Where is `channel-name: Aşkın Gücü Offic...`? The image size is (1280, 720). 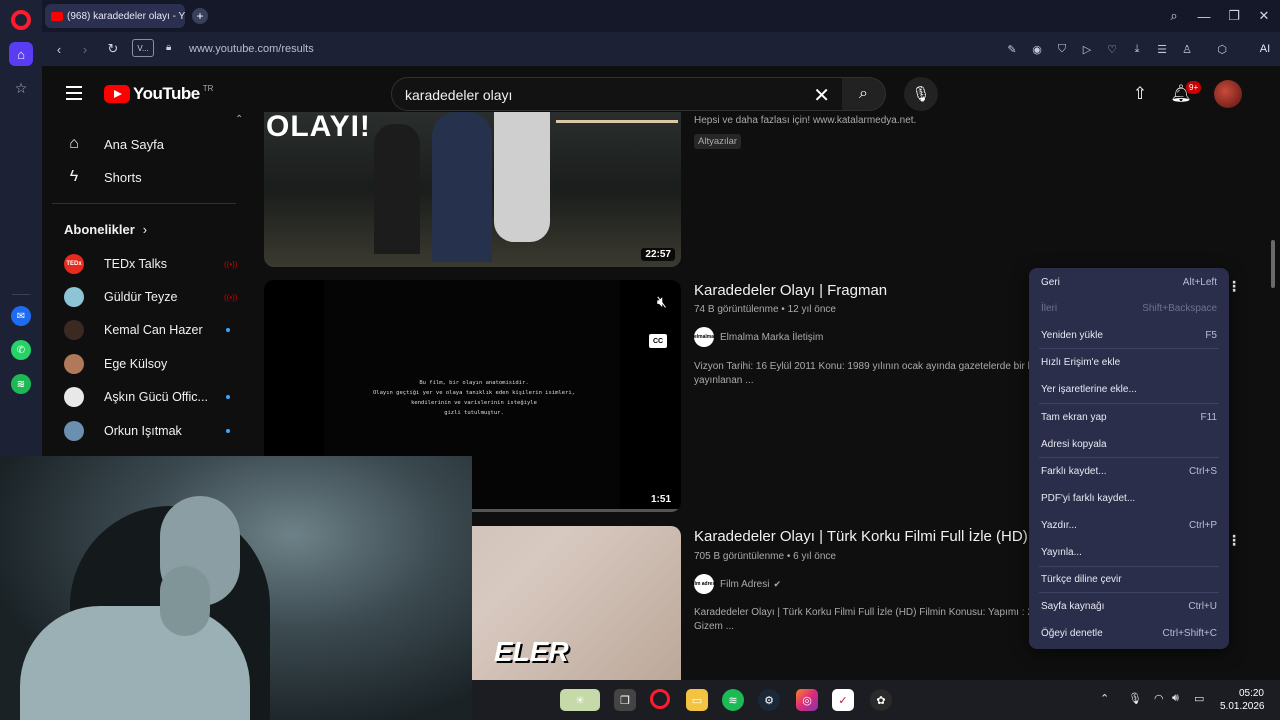
channel-name: Aşkın Gücü Offic... is located at coordinates (156, 397).